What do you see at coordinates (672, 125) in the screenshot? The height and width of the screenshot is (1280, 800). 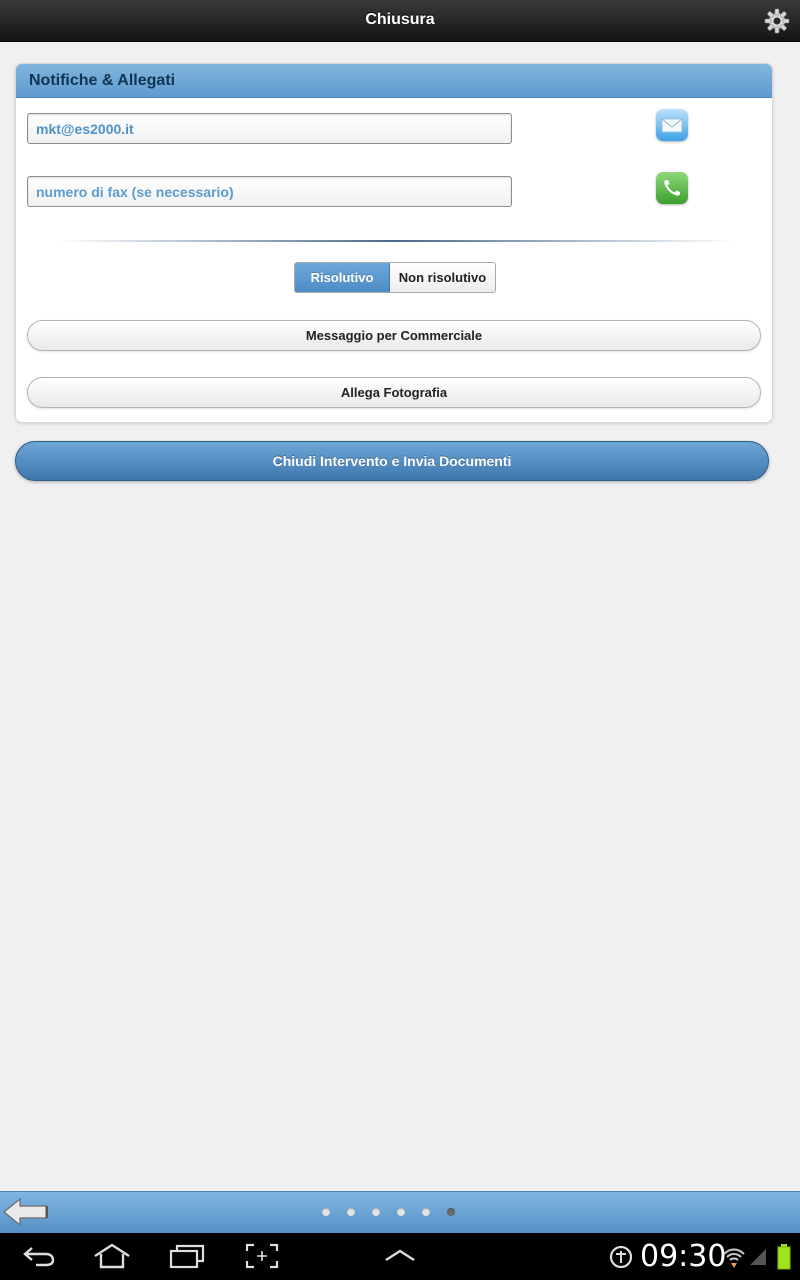 I see `mail-icon` at bounding box center [672, 125].